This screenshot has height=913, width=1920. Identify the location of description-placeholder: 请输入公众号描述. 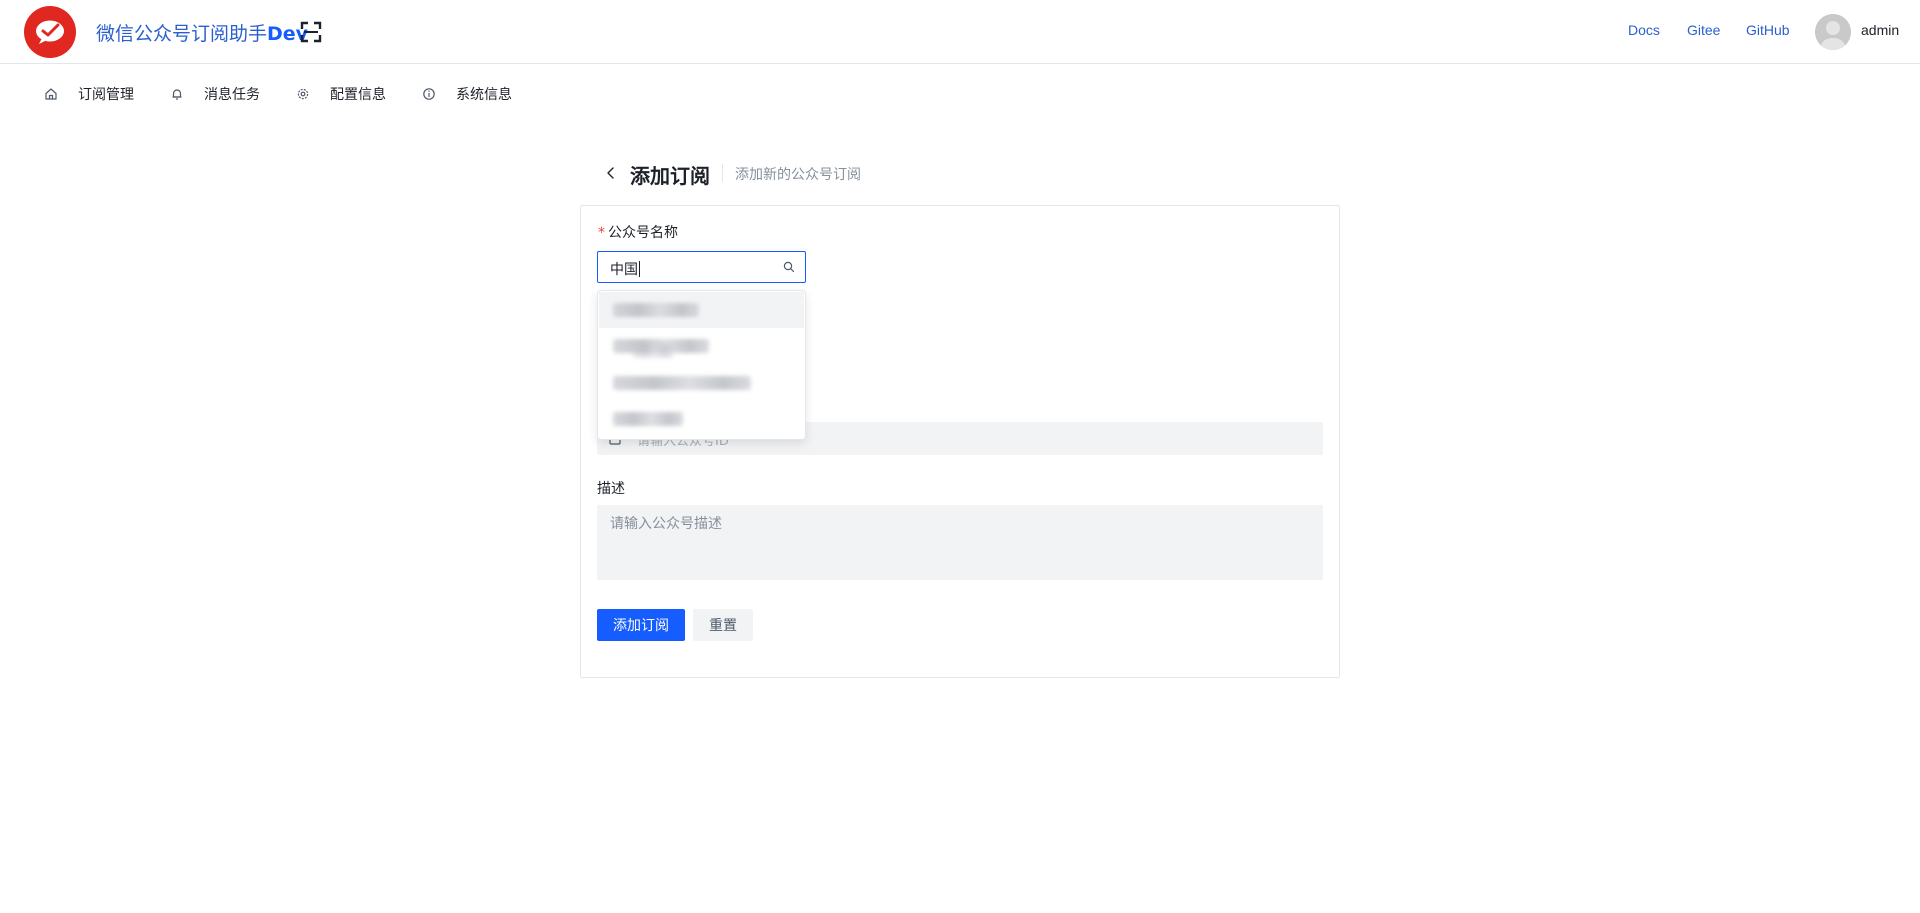
(666, 524).